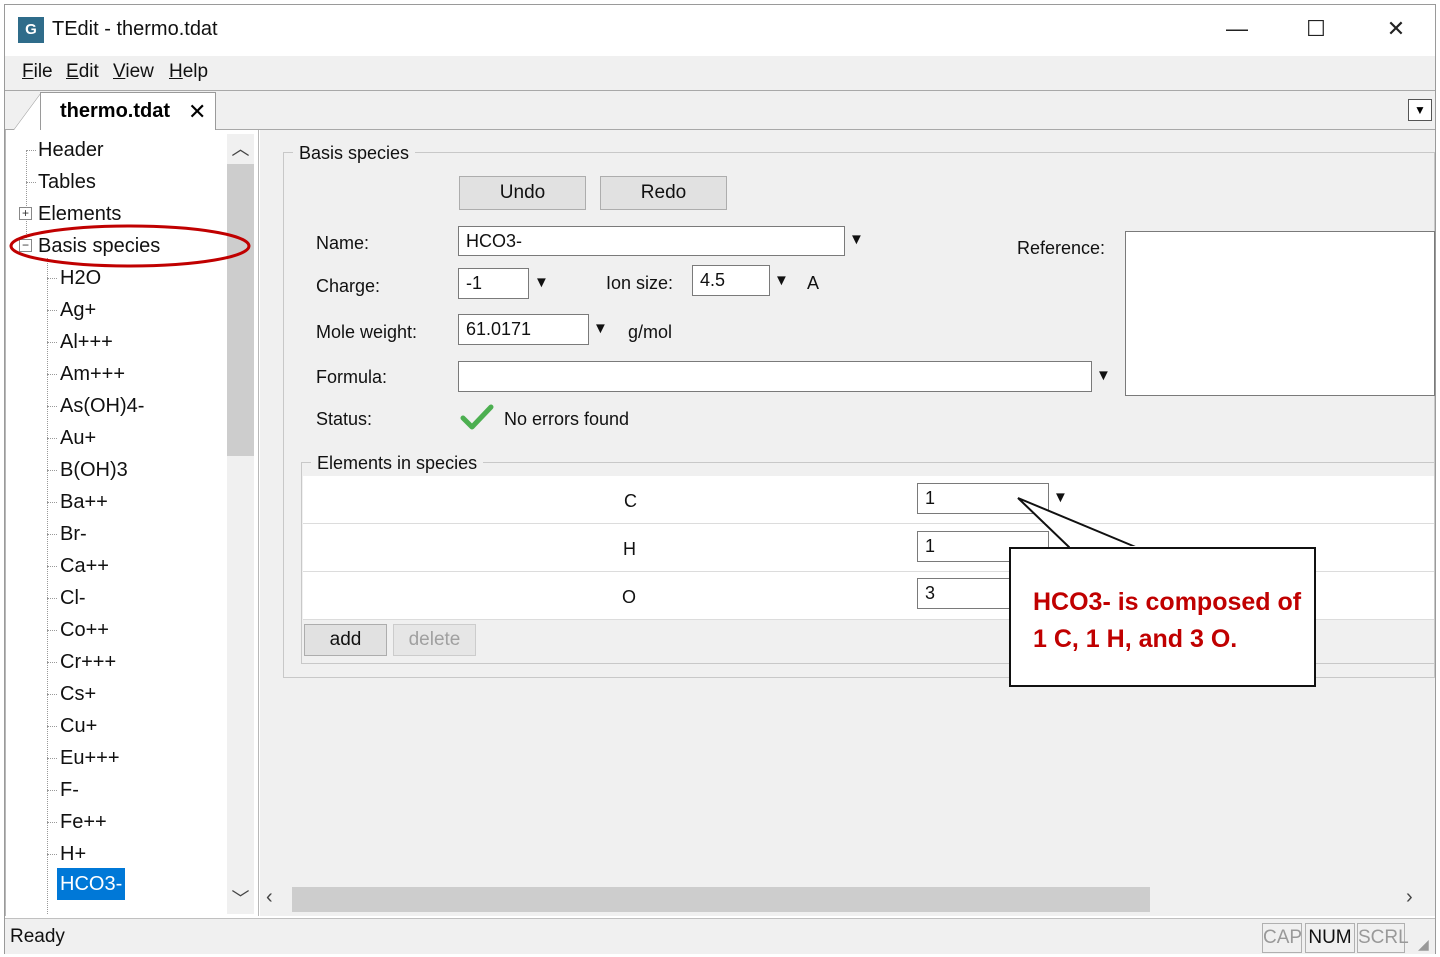 This screenshot has width=1440, height=957. I want to click on tree-item-species: As(OH)4-, so click(102, 406).